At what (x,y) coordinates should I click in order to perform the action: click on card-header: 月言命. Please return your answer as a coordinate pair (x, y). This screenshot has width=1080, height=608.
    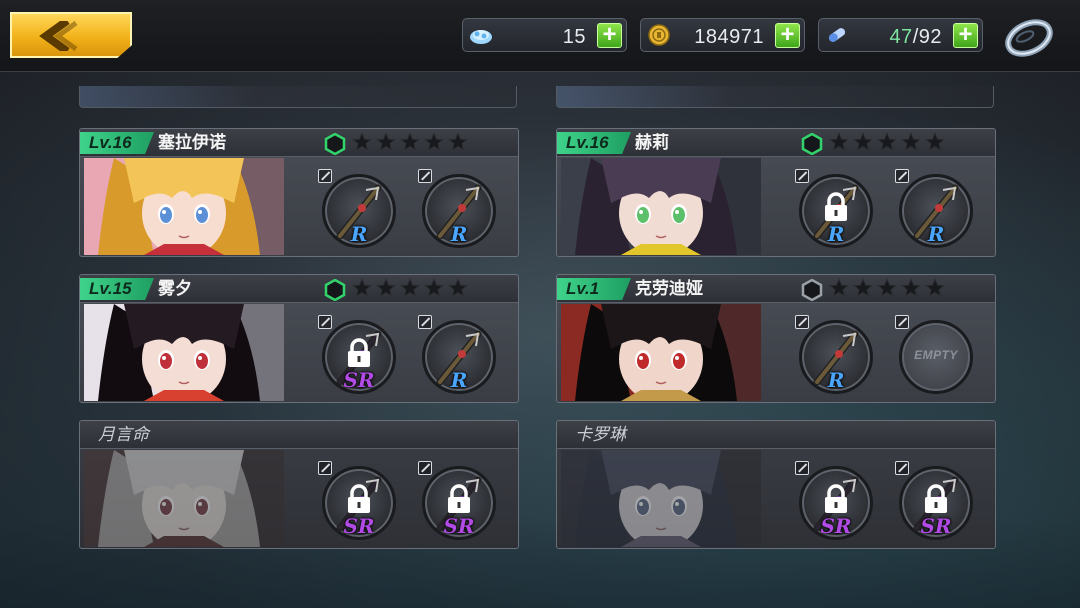
    Looking at the image, I should click on (299, 435).